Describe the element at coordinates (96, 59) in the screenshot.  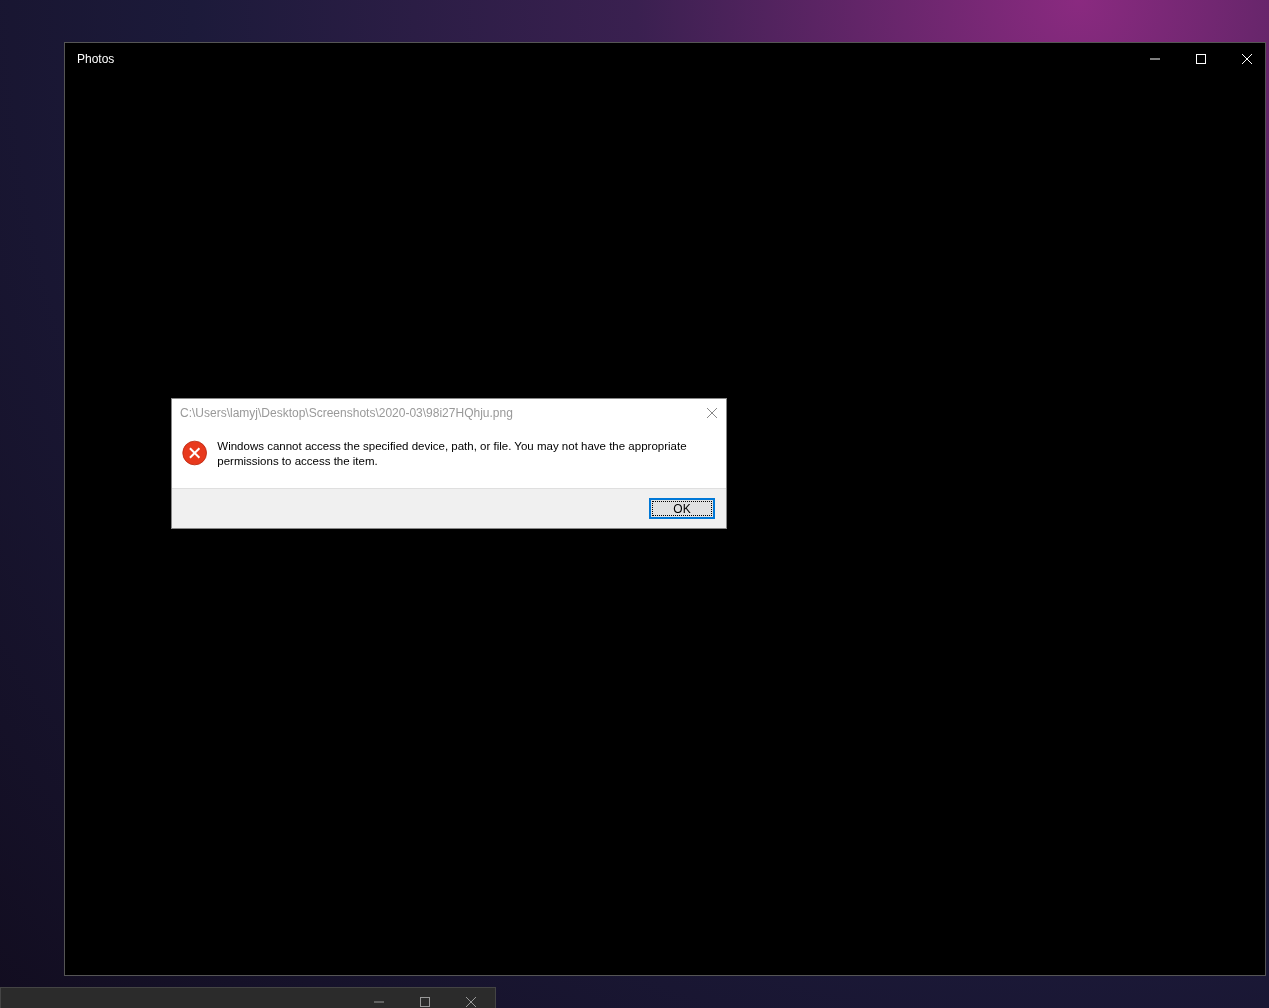
I see `window-title: Photos` at that location.